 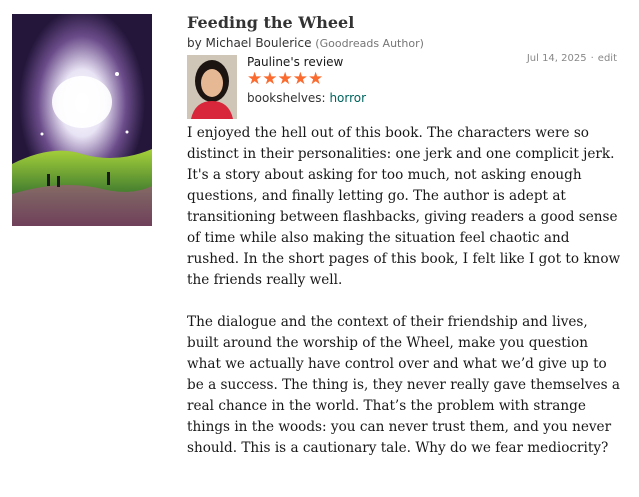 I want to click on star-rating: ★★★★★, so click(x=285, y=79).